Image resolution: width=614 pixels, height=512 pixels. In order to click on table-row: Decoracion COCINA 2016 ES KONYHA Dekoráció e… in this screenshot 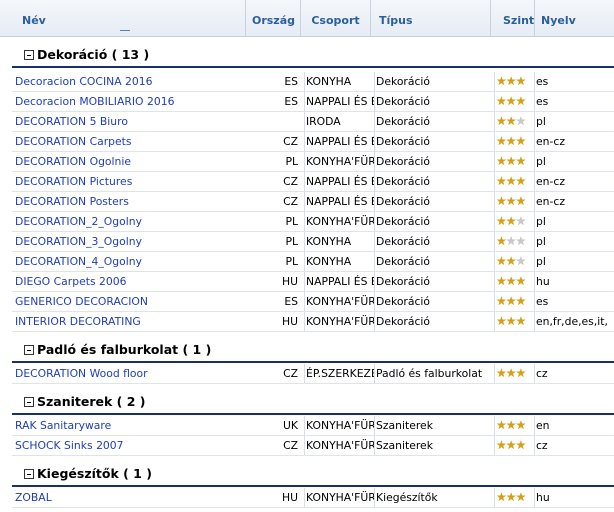, I will do `click(313, 82)`.